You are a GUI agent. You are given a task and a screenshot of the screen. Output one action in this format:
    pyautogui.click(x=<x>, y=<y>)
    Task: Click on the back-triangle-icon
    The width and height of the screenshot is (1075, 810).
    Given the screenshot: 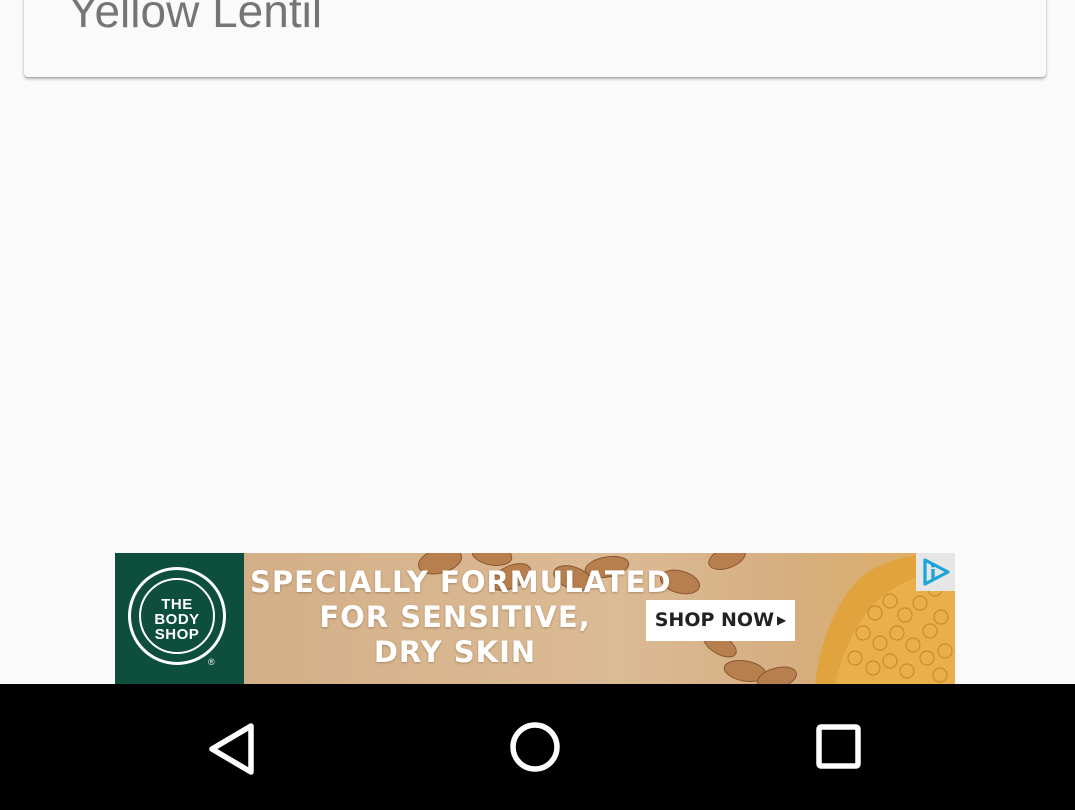 What is the action you would take?
    pyautogui.click(x=231, y=749)
    